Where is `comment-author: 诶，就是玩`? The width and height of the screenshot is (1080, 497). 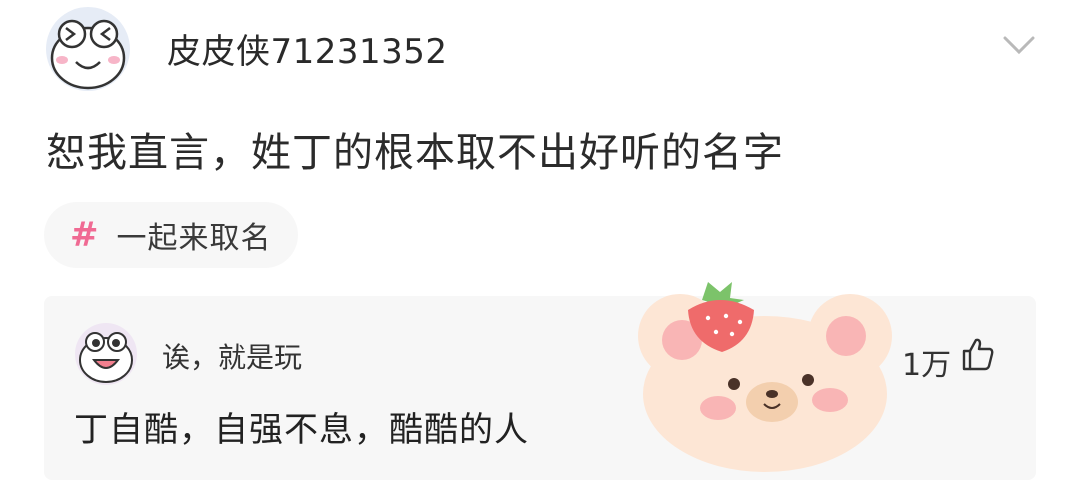 comment-author: 诶，就是玩 is located at coordinates (232, 356).